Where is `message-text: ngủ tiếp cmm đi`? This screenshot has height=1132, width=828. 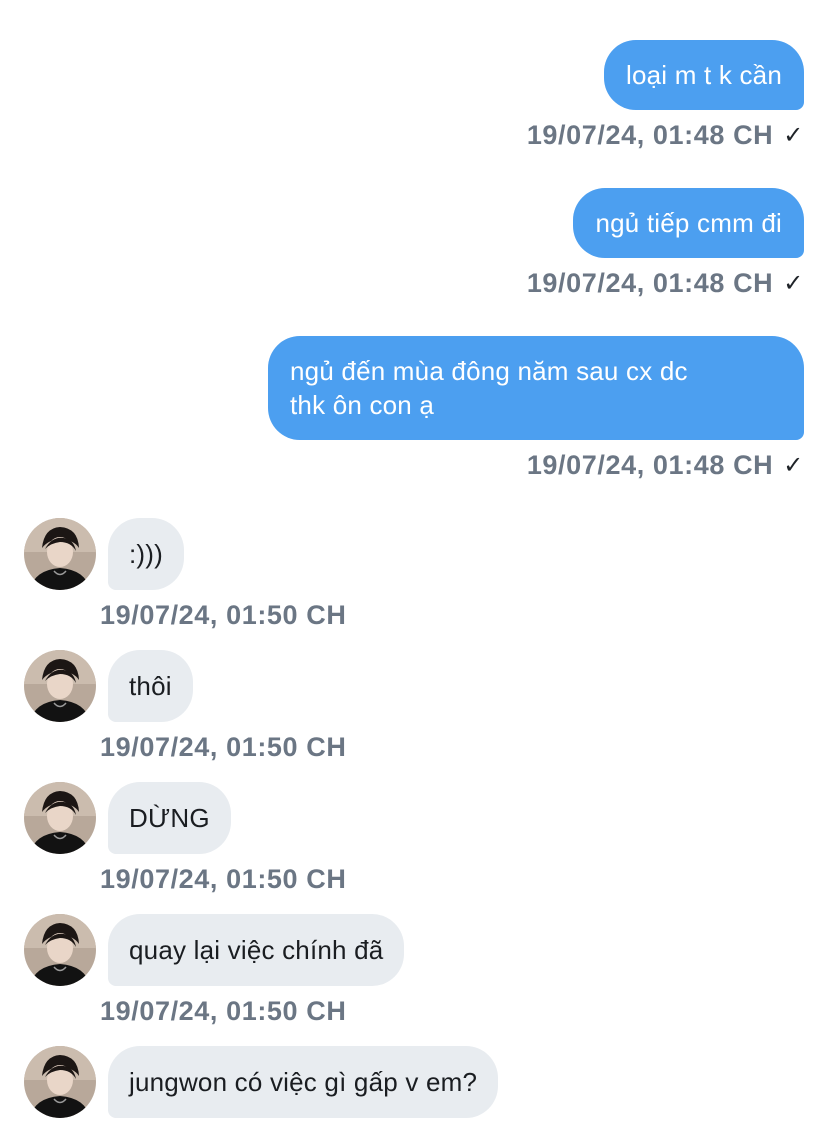 message-text: ngủ tiếp cmm đi is located at coordinates (688, 223).